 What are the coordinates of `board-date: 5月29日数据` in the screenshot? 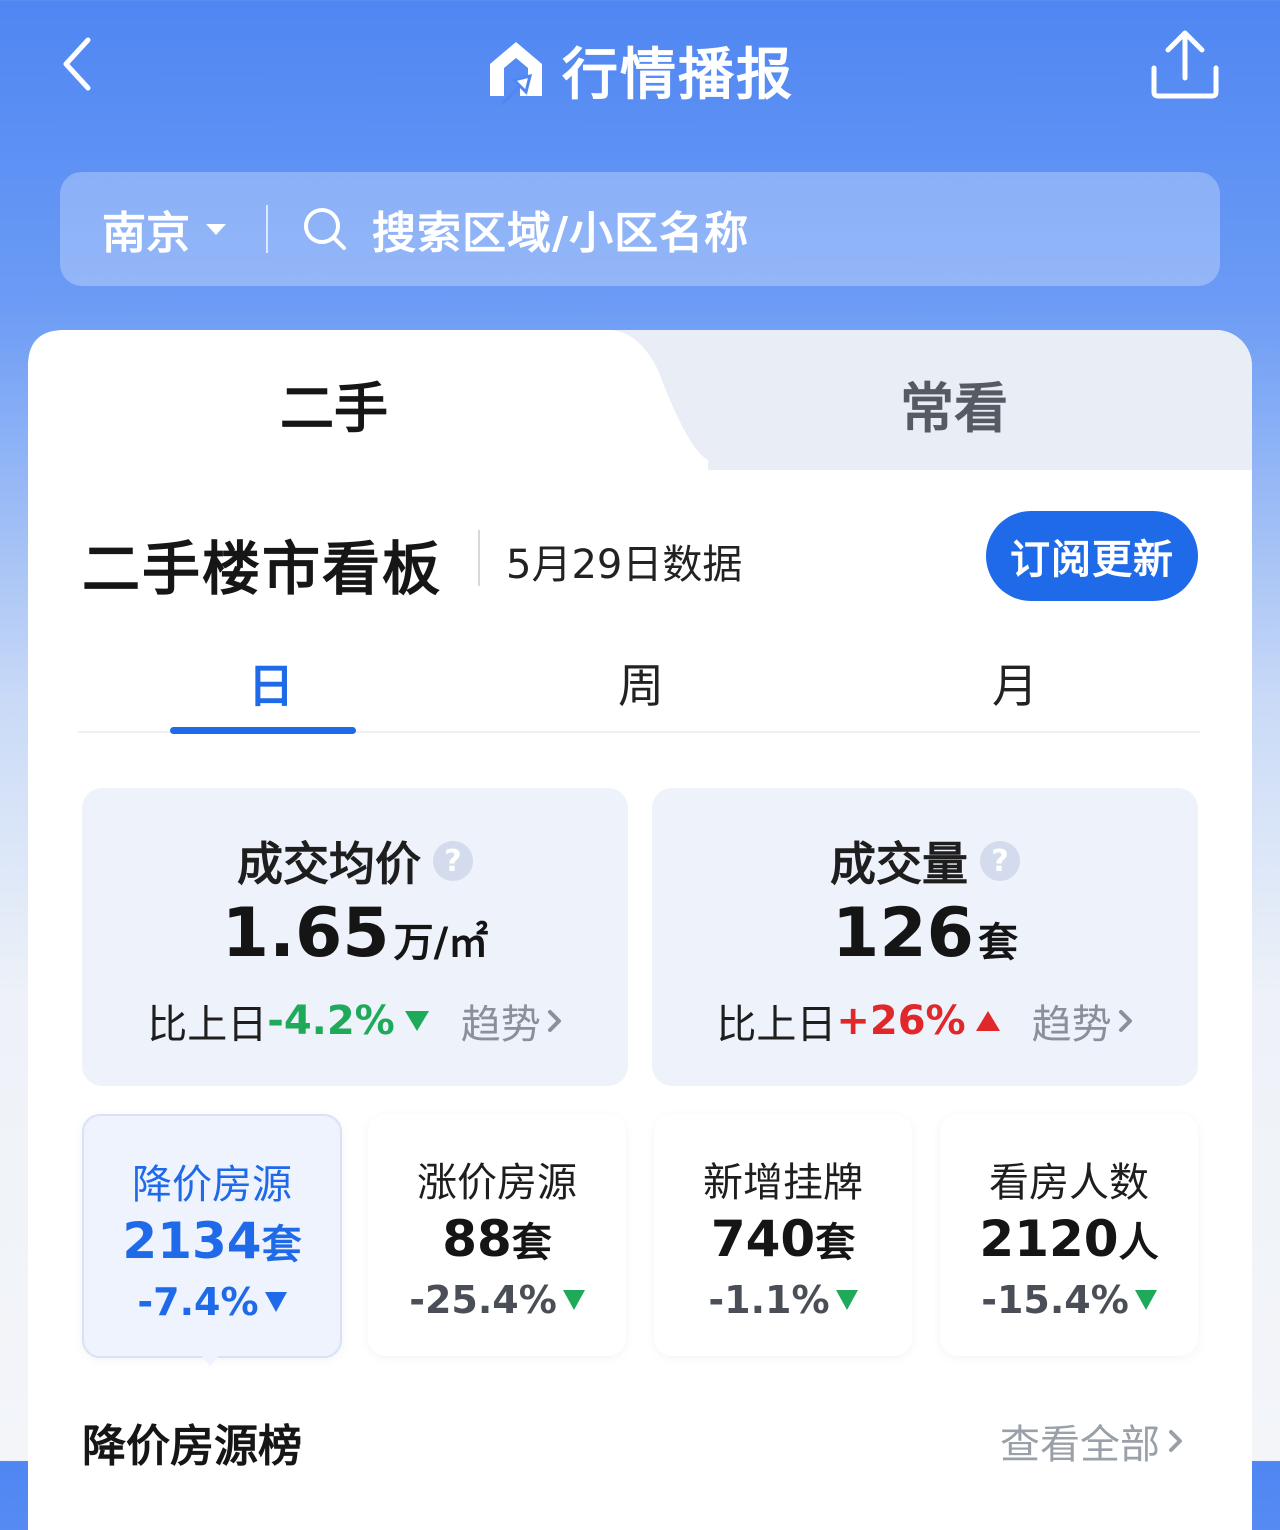 It's located at (624, 565).